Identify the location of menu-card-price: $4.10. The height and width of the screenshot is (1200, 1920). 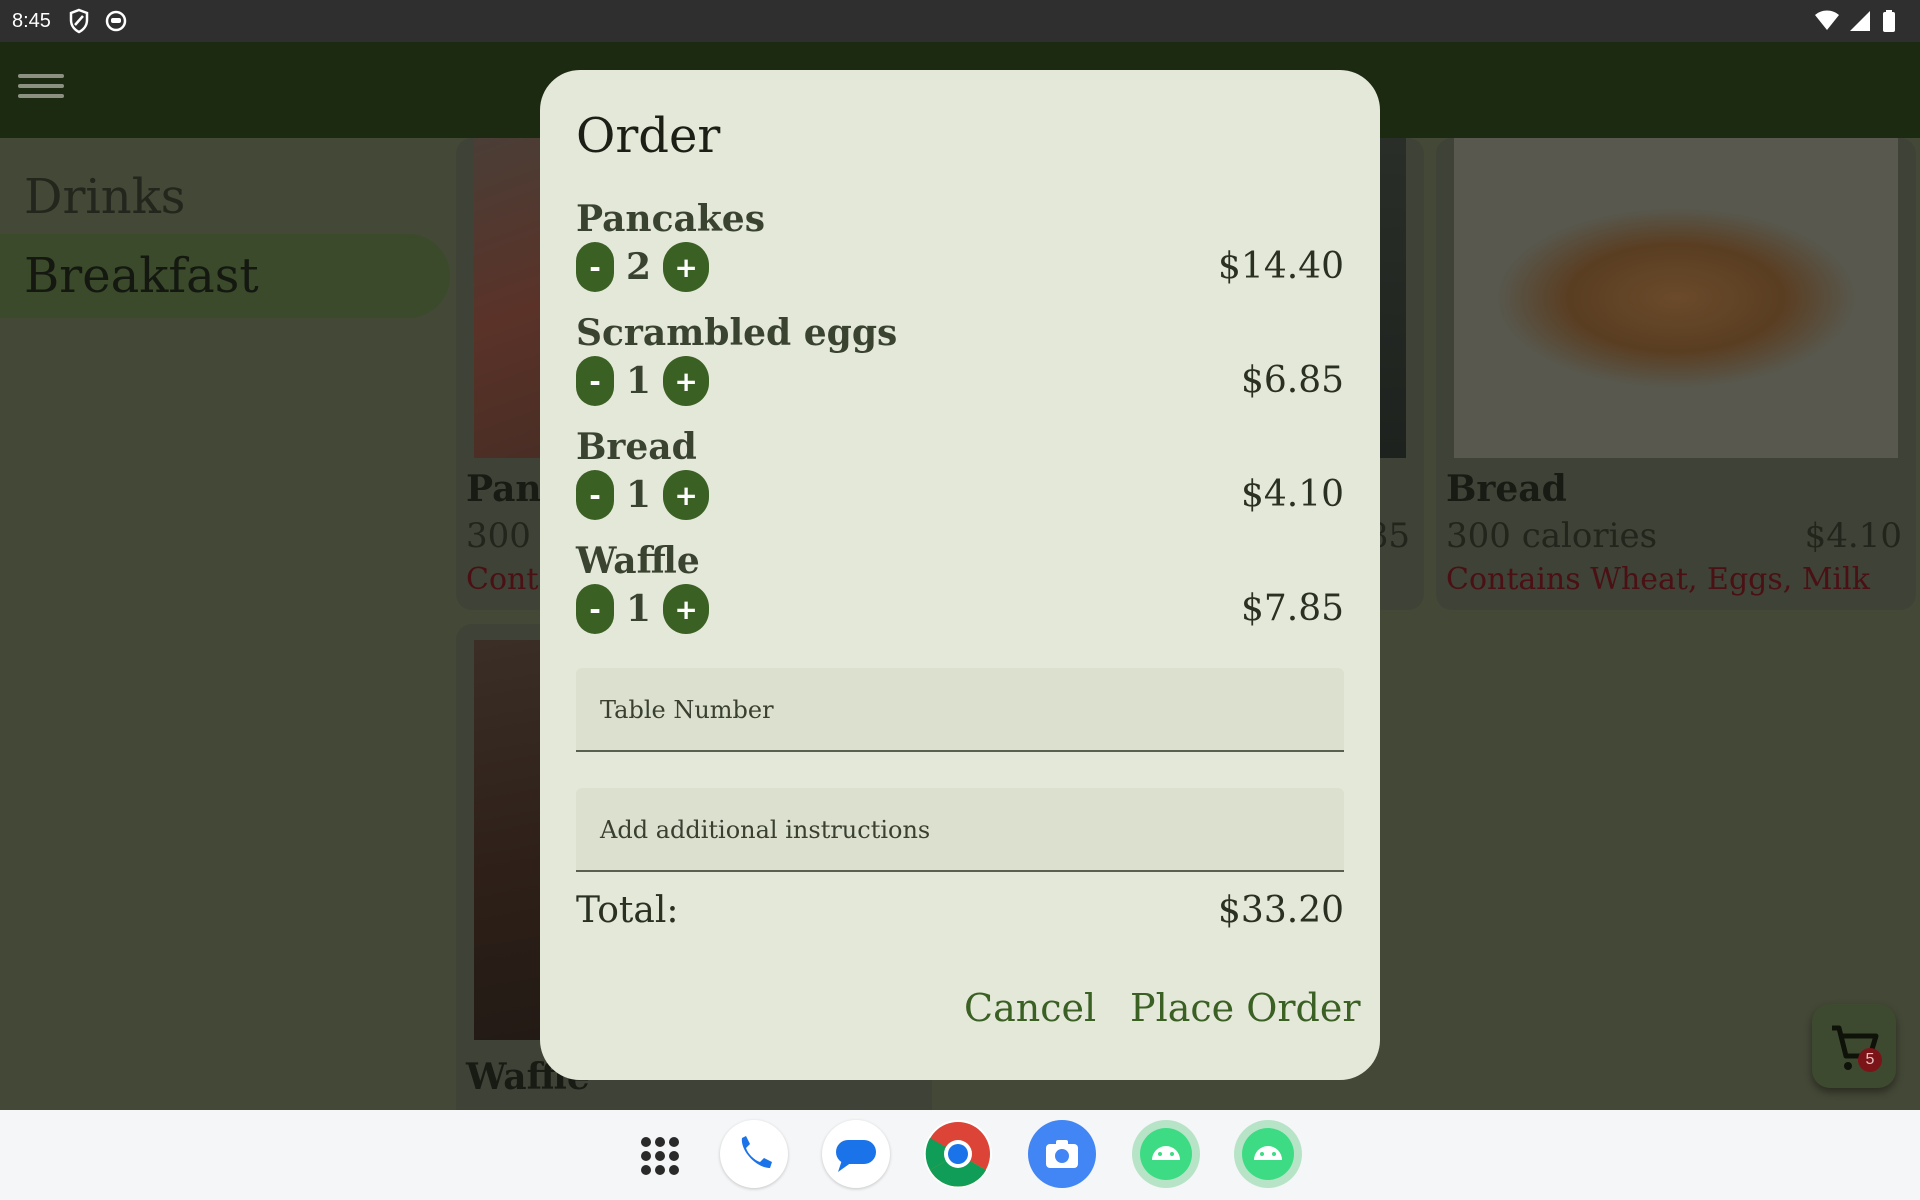
(1853, 536).